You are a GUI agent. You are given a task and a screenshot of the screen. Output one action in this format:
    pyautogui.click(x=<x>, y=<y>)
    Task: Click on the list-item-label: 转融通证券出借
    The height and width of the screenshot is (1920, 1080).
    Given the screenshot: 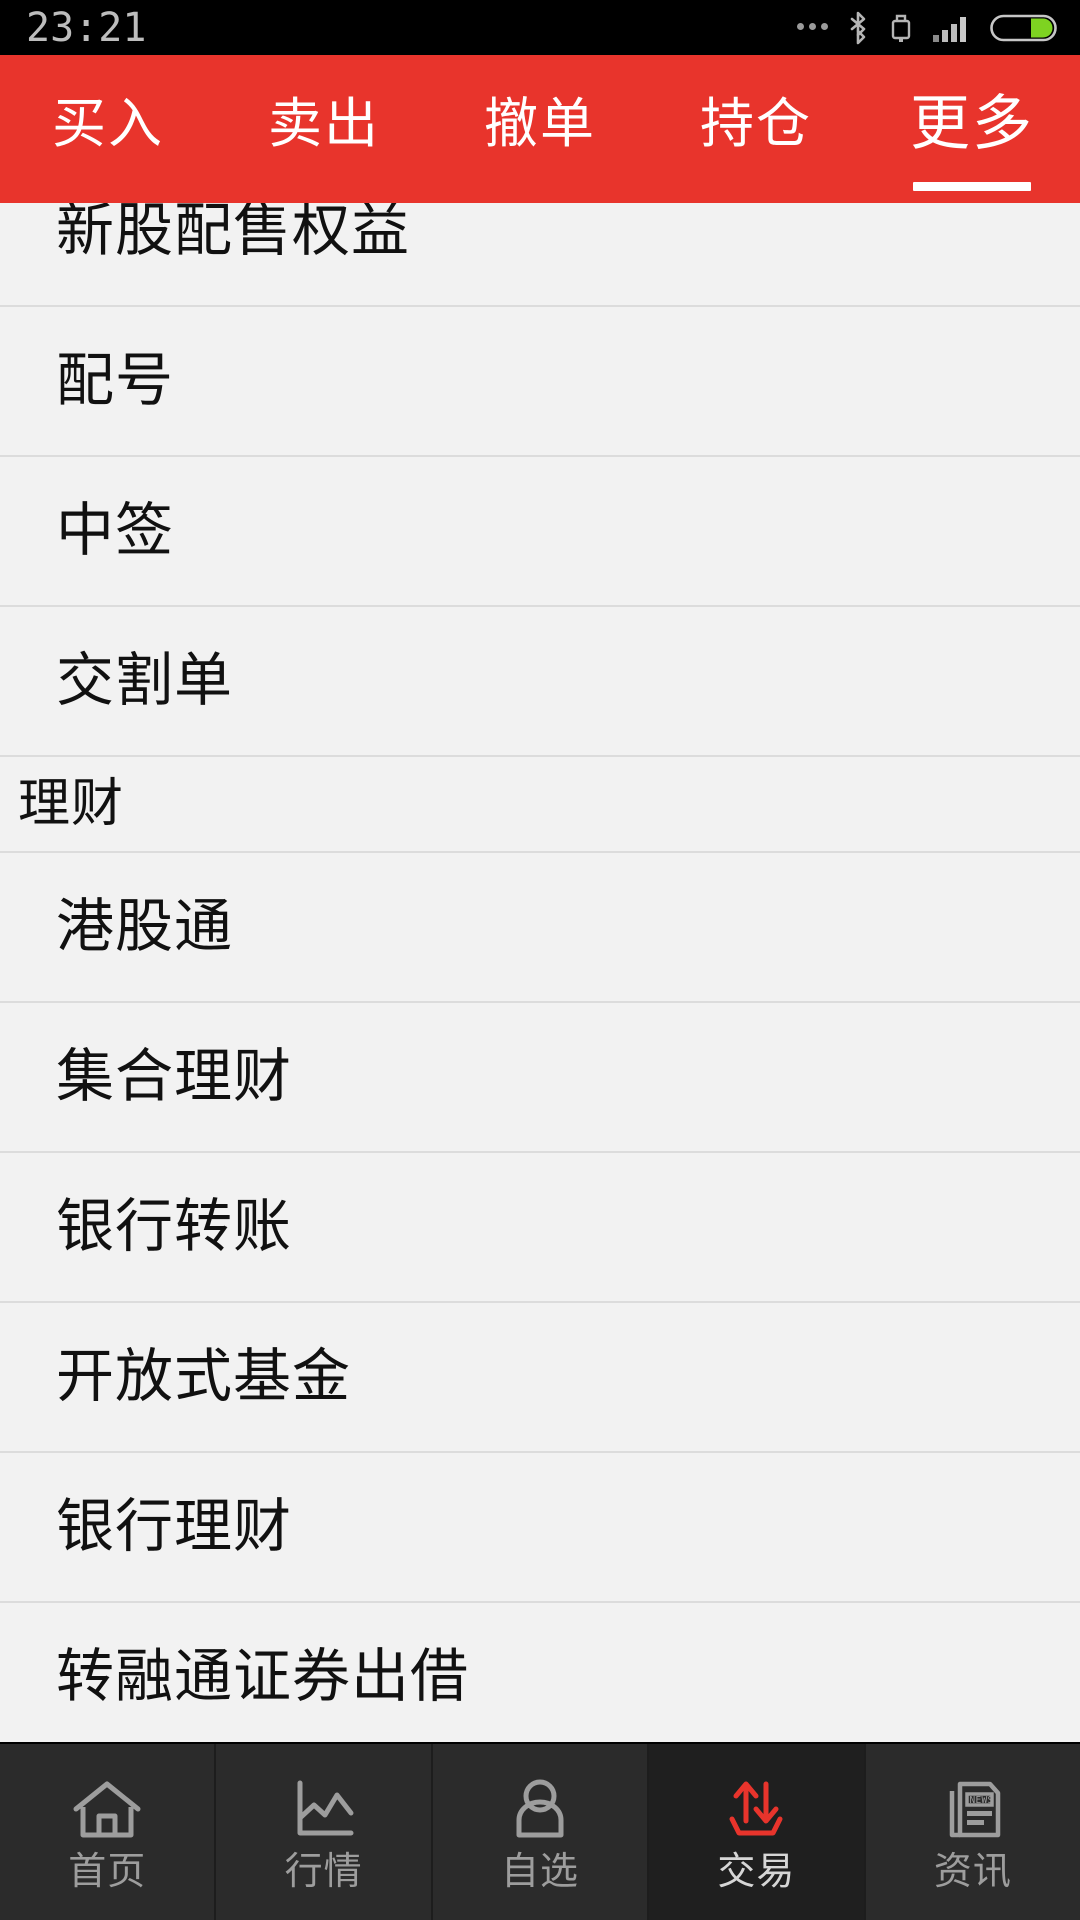 What is the action you would take?
    pyautogui.click(x=263, y=1676)
    